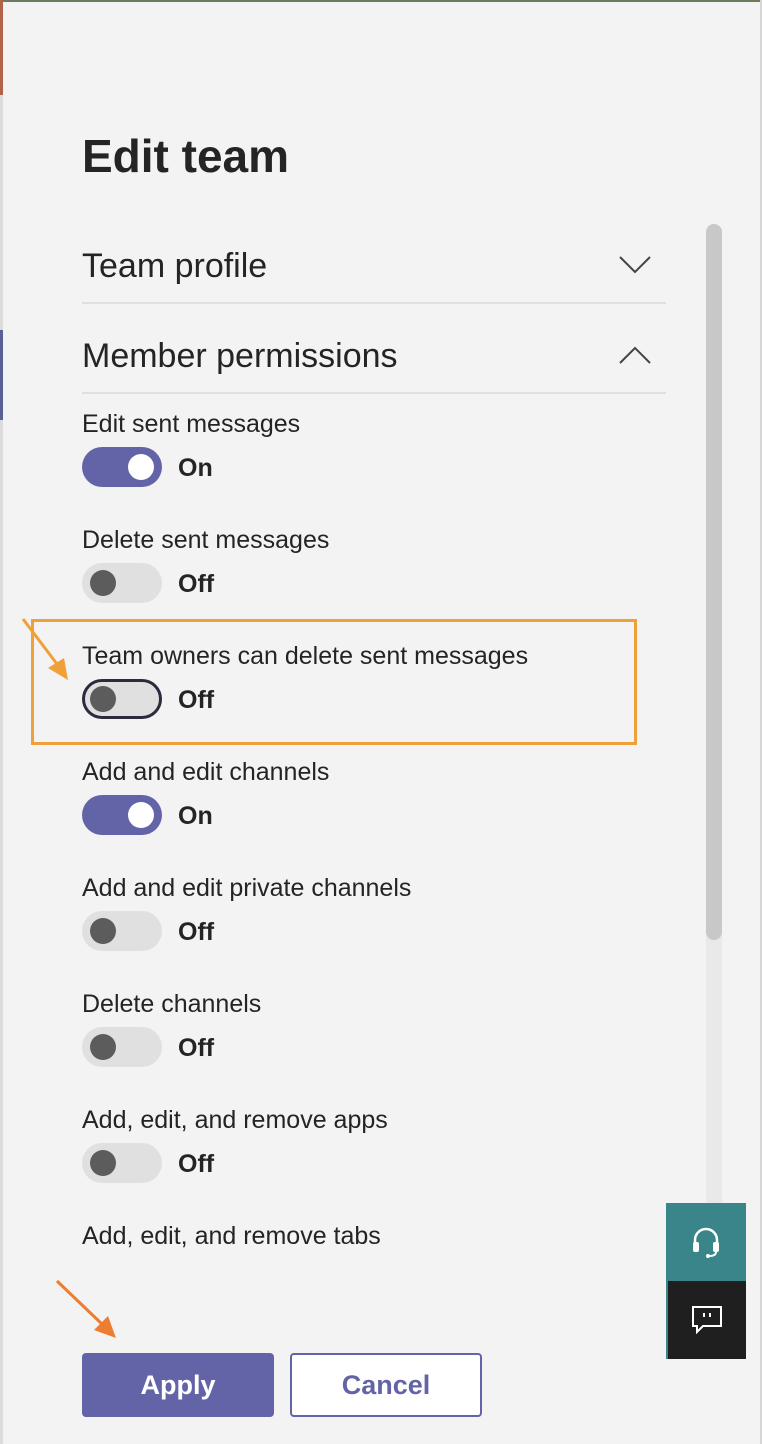 Image resolution: width=762 pixels, height=1444 pixels. What do you see at coordinates (186, 156) in the screenshot?
I see `dialog-title: Edit team` at bounding box center [186, 156].